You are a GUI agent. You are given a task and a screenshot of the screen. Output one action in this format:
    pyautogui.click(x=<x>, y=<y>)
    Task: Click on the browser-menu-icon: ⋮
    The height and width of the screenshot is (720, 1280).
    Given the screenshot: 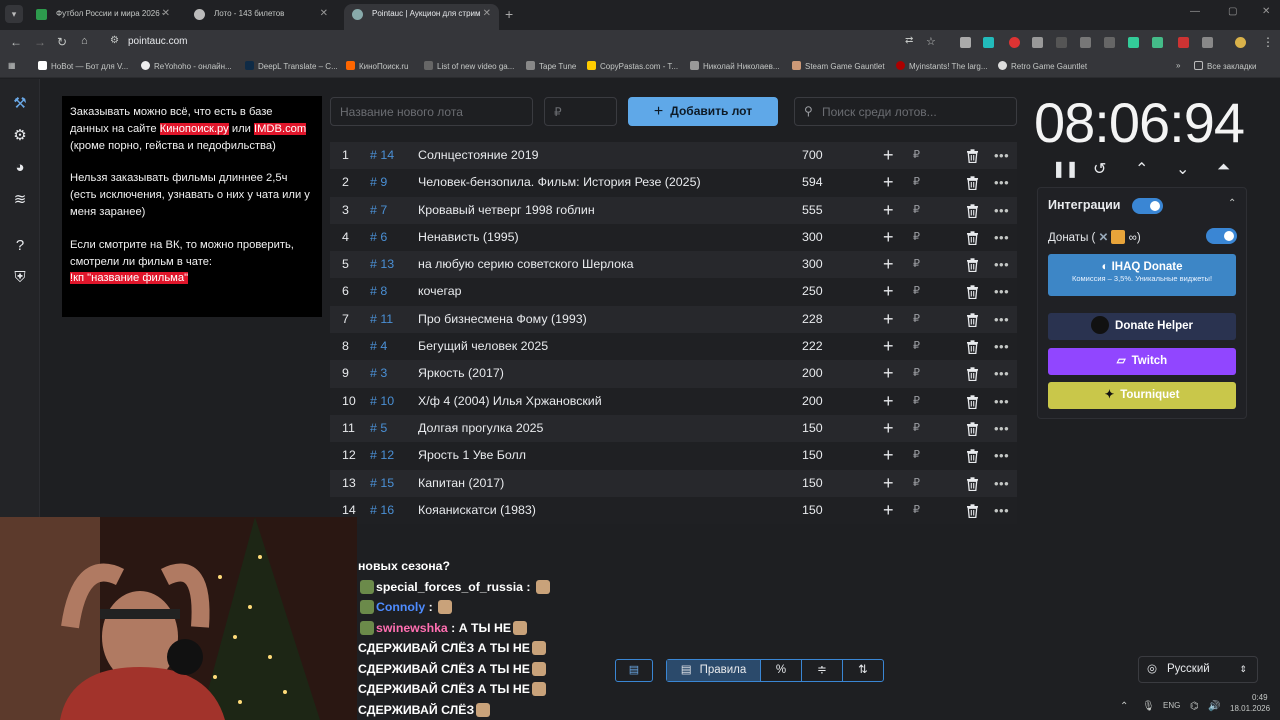 What is the action you would take?
    pyautogui.click(x=1268, y=42)
    